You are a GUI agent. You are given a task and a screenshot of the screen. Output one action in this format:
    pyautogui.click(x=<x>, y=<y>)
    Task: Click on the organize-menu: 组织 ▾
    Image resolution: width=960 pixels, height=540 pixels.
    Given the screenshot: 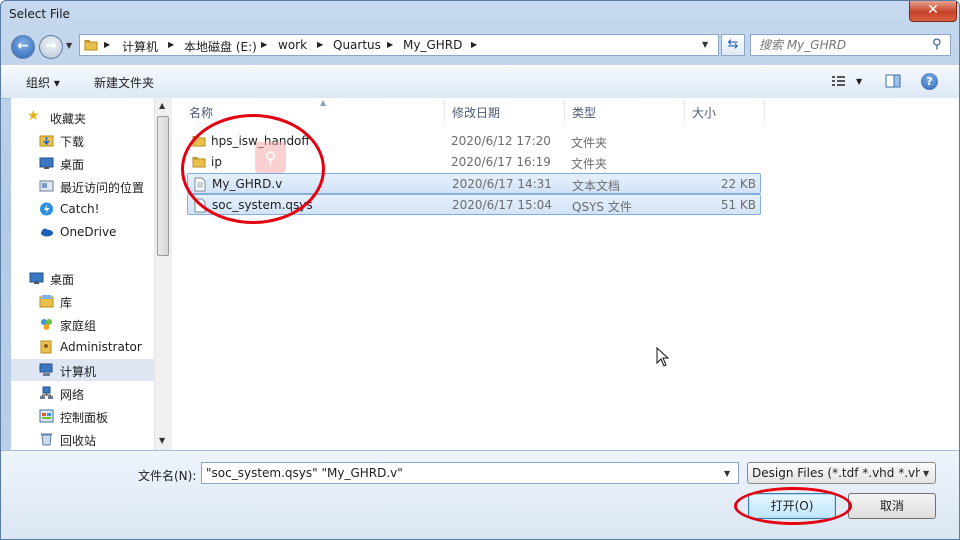 What is the action you would take?
    pyautogui.click(x=43, y=82)
    